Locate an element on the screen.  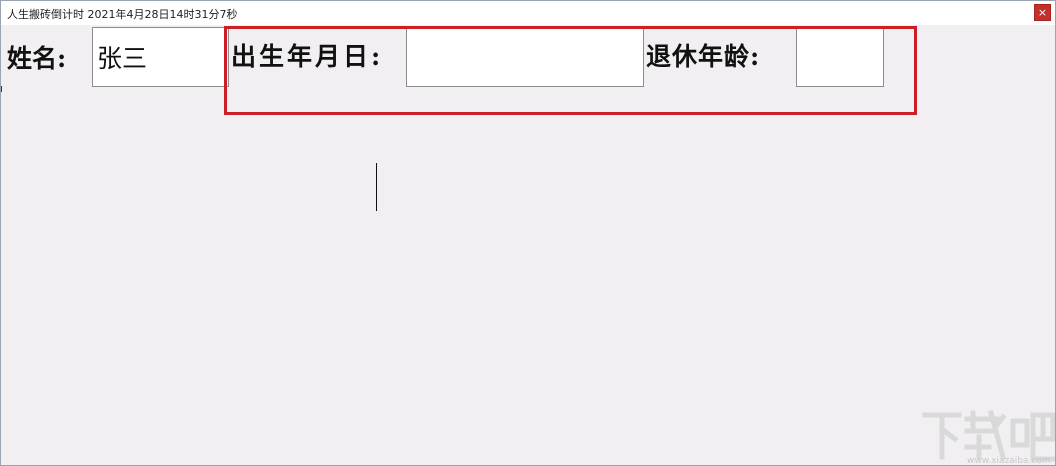
name-label: 姓名: is located at coordinates (37, 58).